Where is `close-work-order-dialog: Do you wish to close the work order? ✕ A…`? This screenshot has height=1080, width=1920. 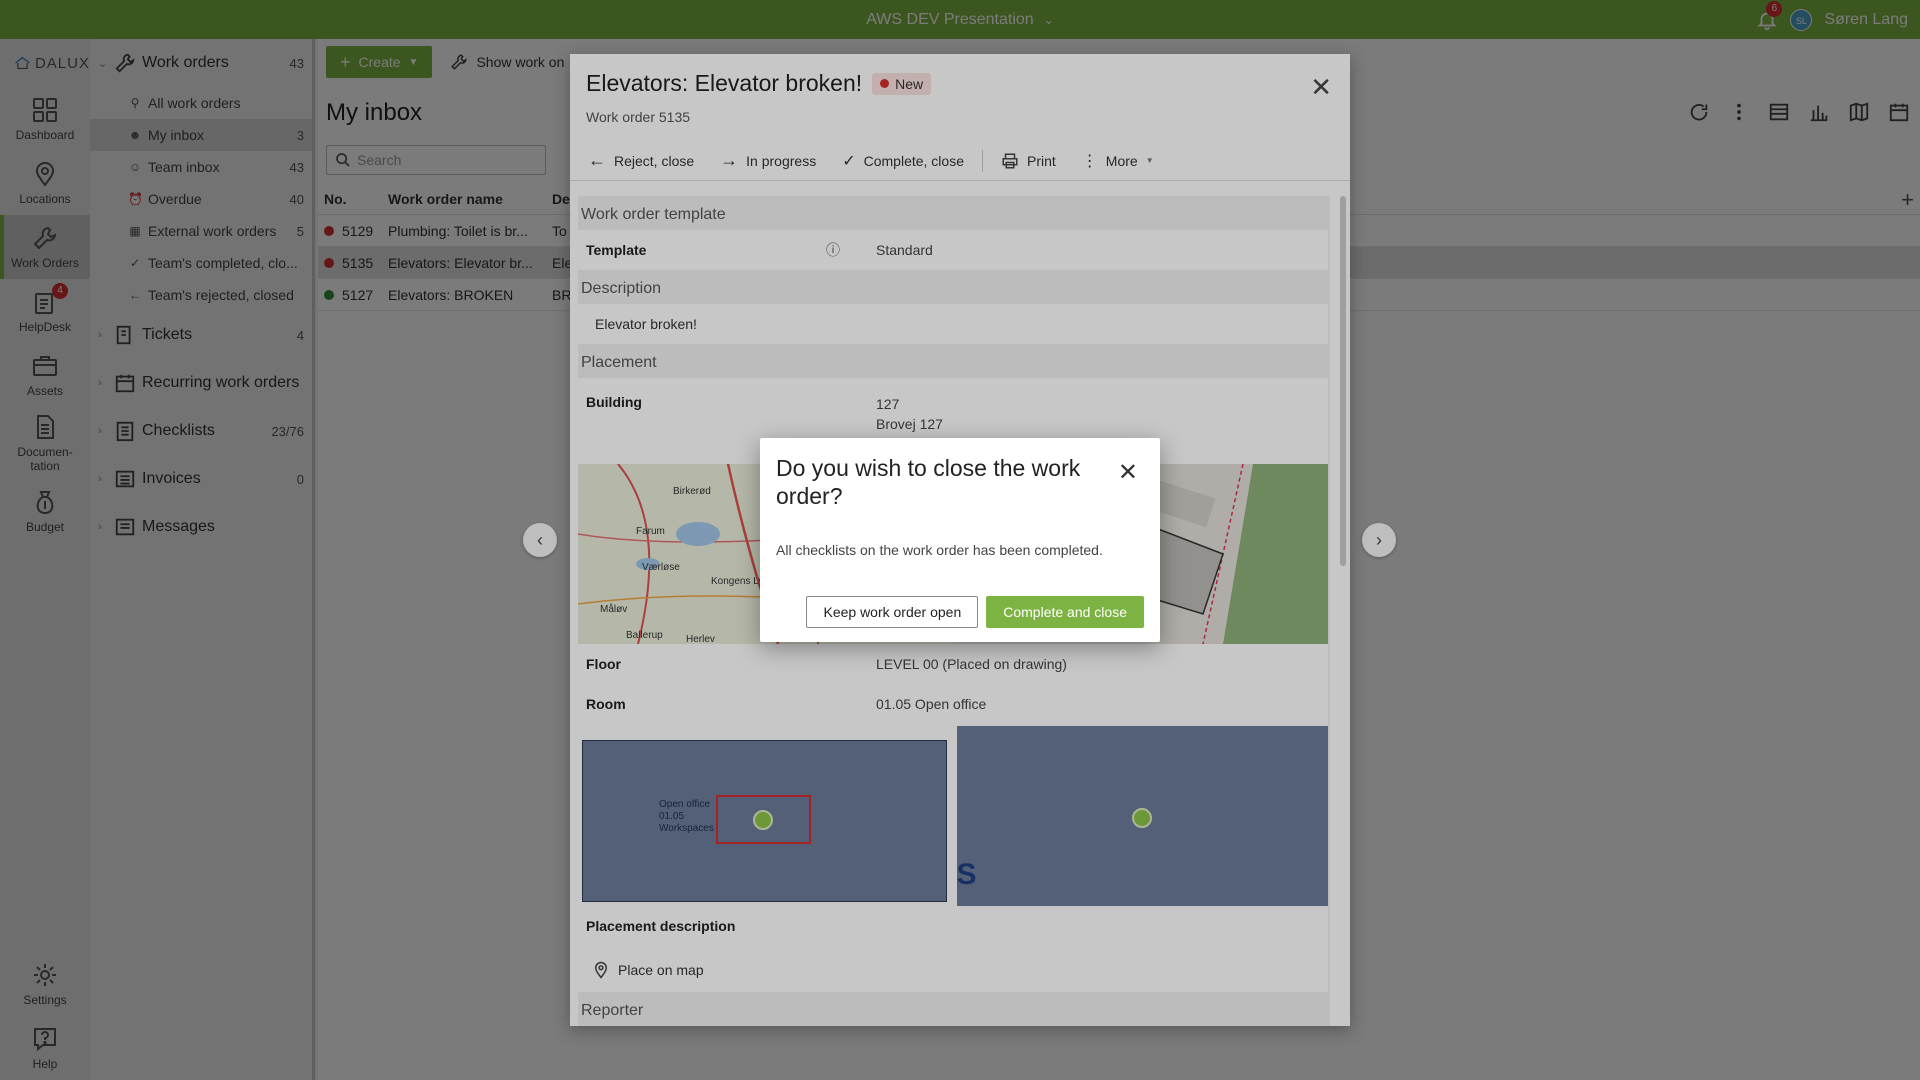 close-work-order-dialog: Do you wish to close the work order? ✕ A… is located at coordinates (960, 540).